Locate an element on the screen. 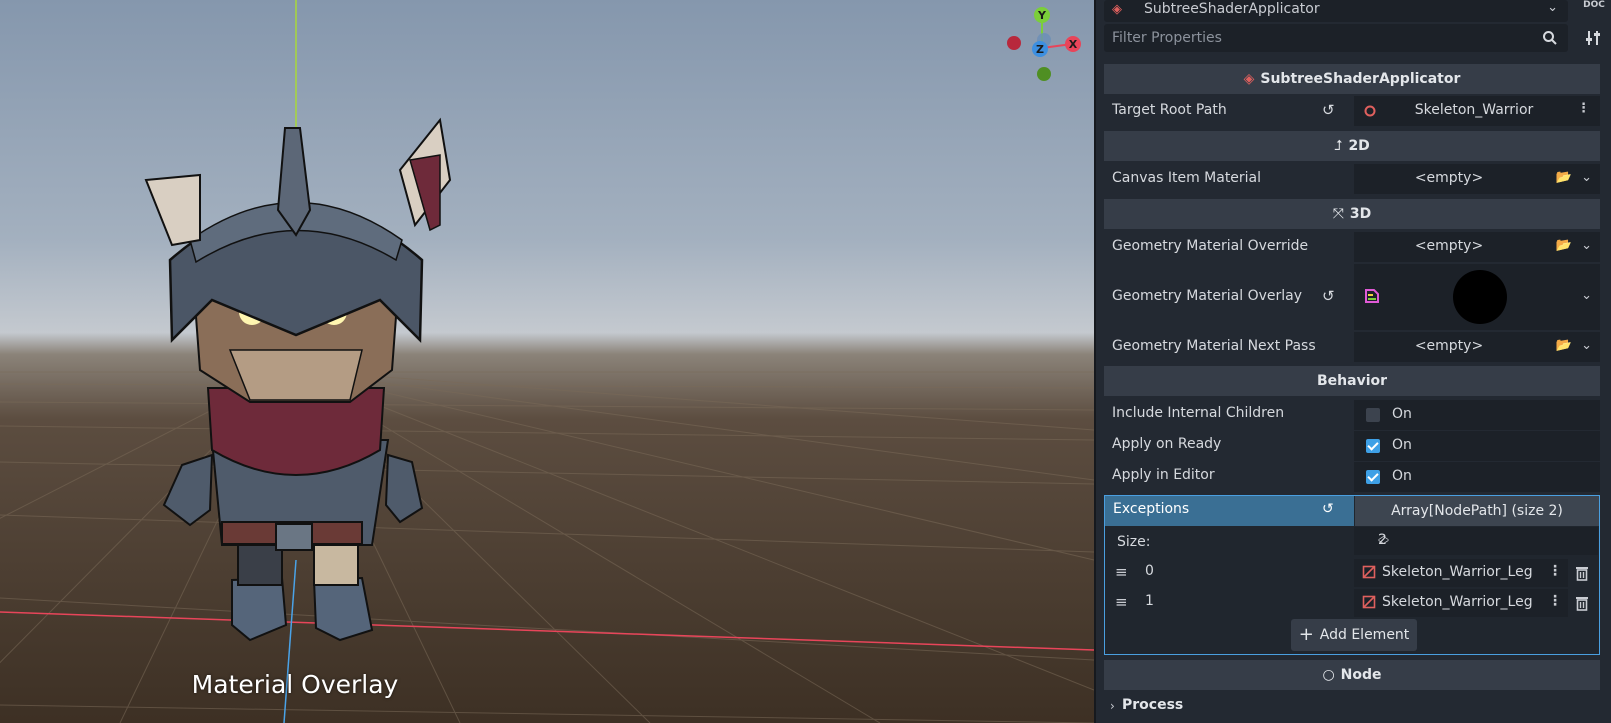 The width and height of the screenshot is (1611, 723). orientation-gizmo: Y X Z is located at coordinates (1044, 44).